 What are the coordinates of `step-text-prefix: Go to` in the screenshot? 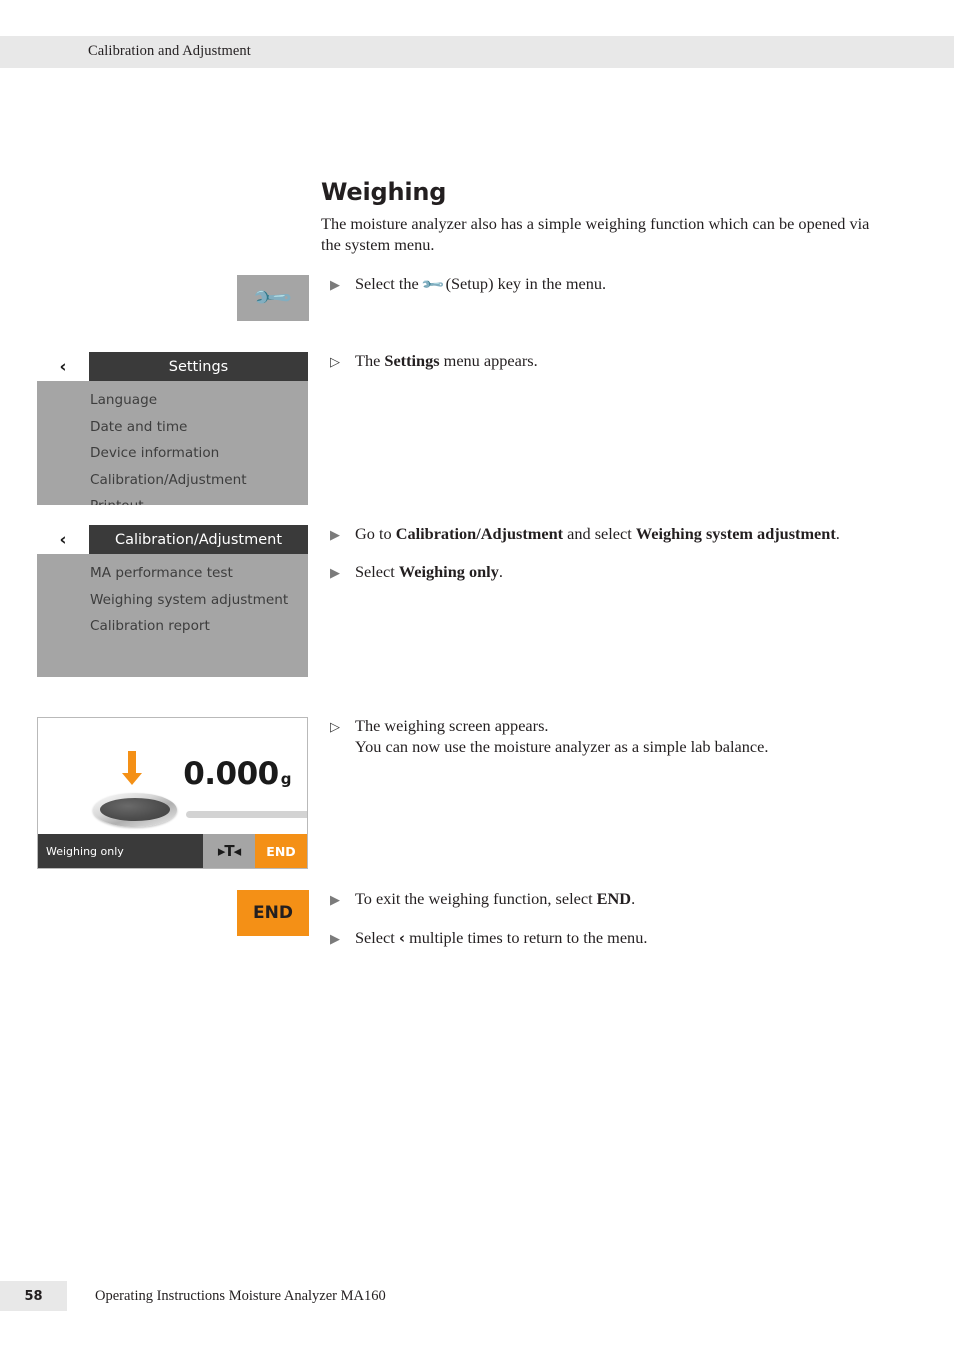 It's located at (375, 533).